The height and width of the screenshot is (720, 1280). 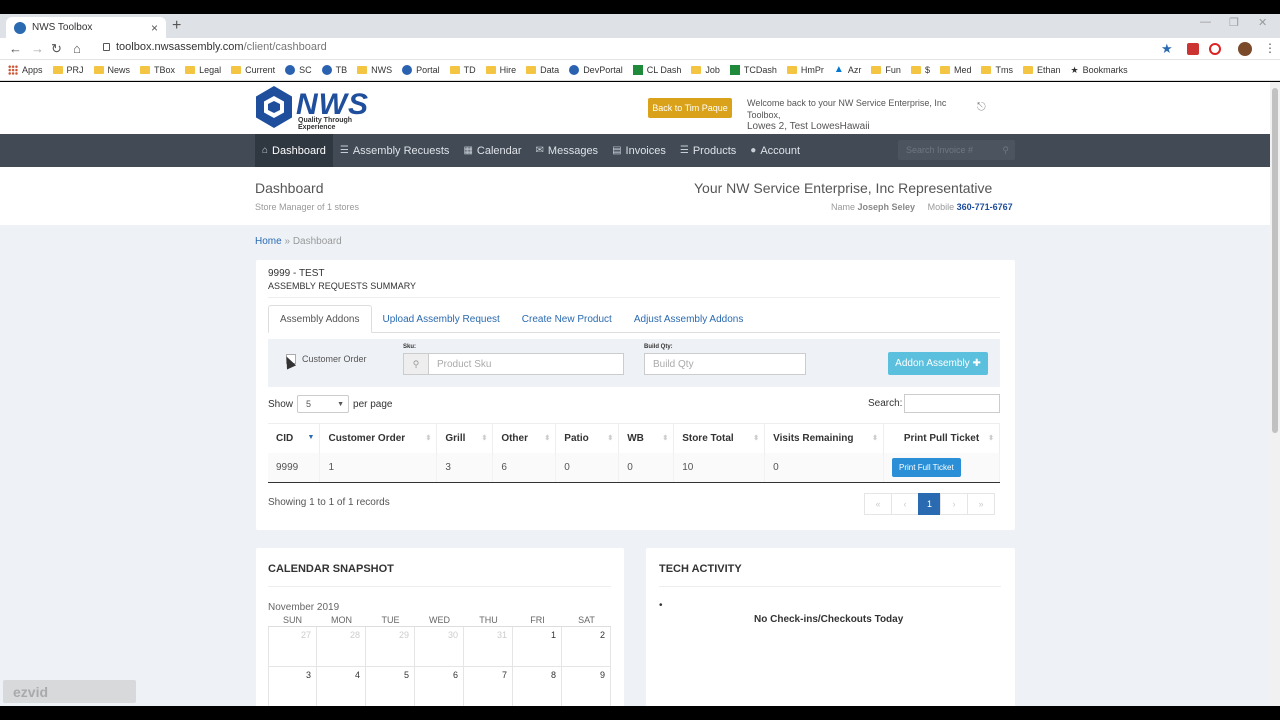 I want to click on calendar-day: 28, so click(x=341, y=647).